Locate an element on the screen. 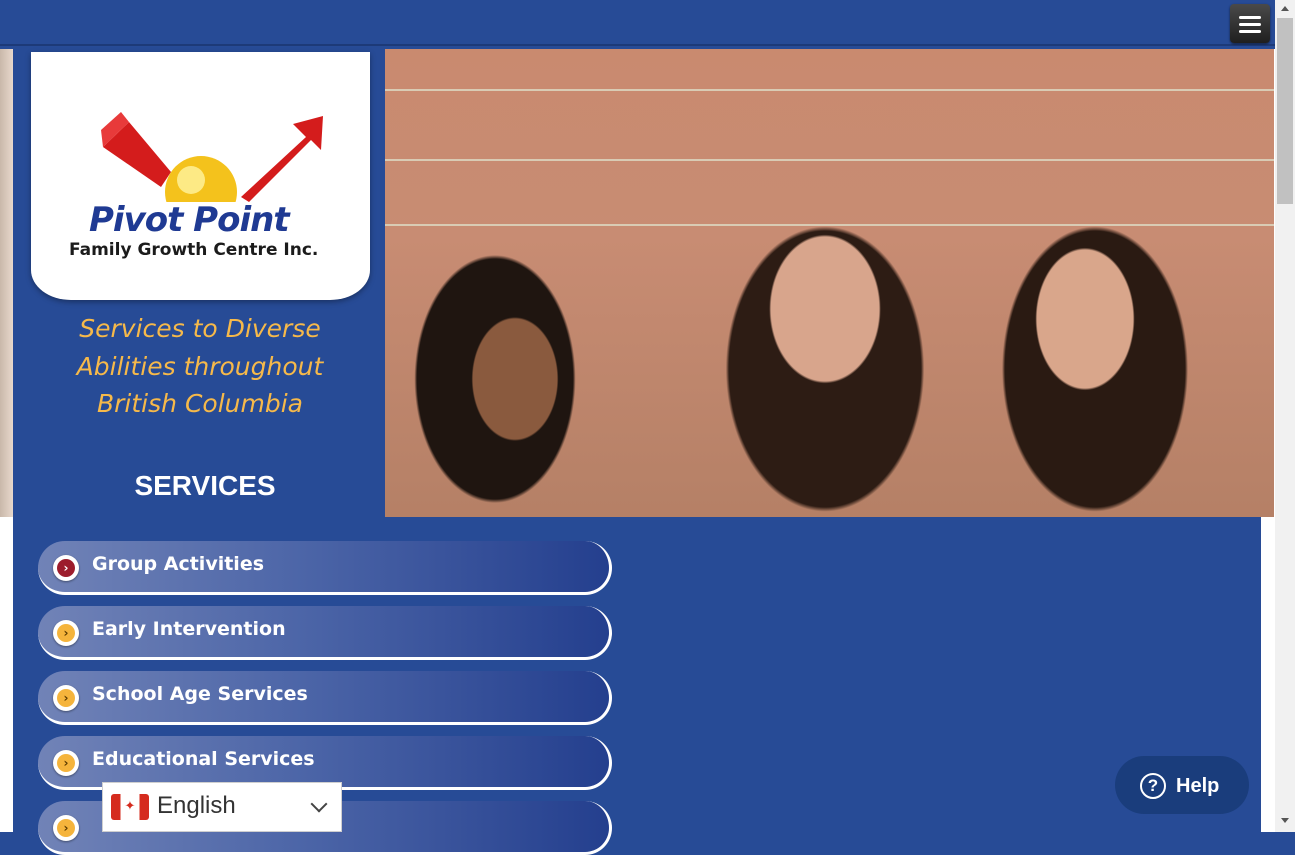  service-item-label: Group Activities is located at coordinates (178, 564).